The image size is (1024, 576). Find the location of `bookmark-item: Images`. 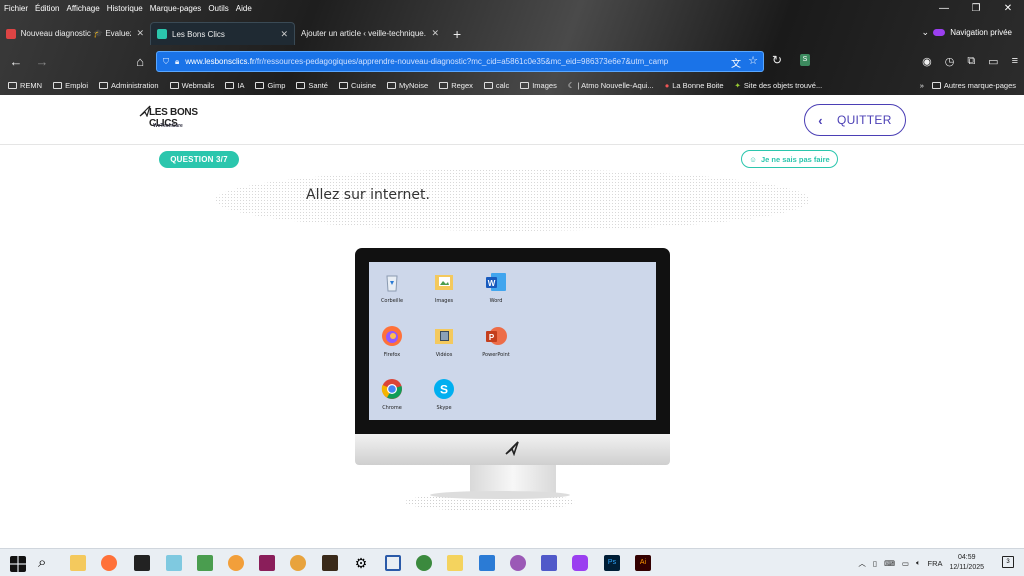

bookmark-item: Images is located at coordinates (538, 85).